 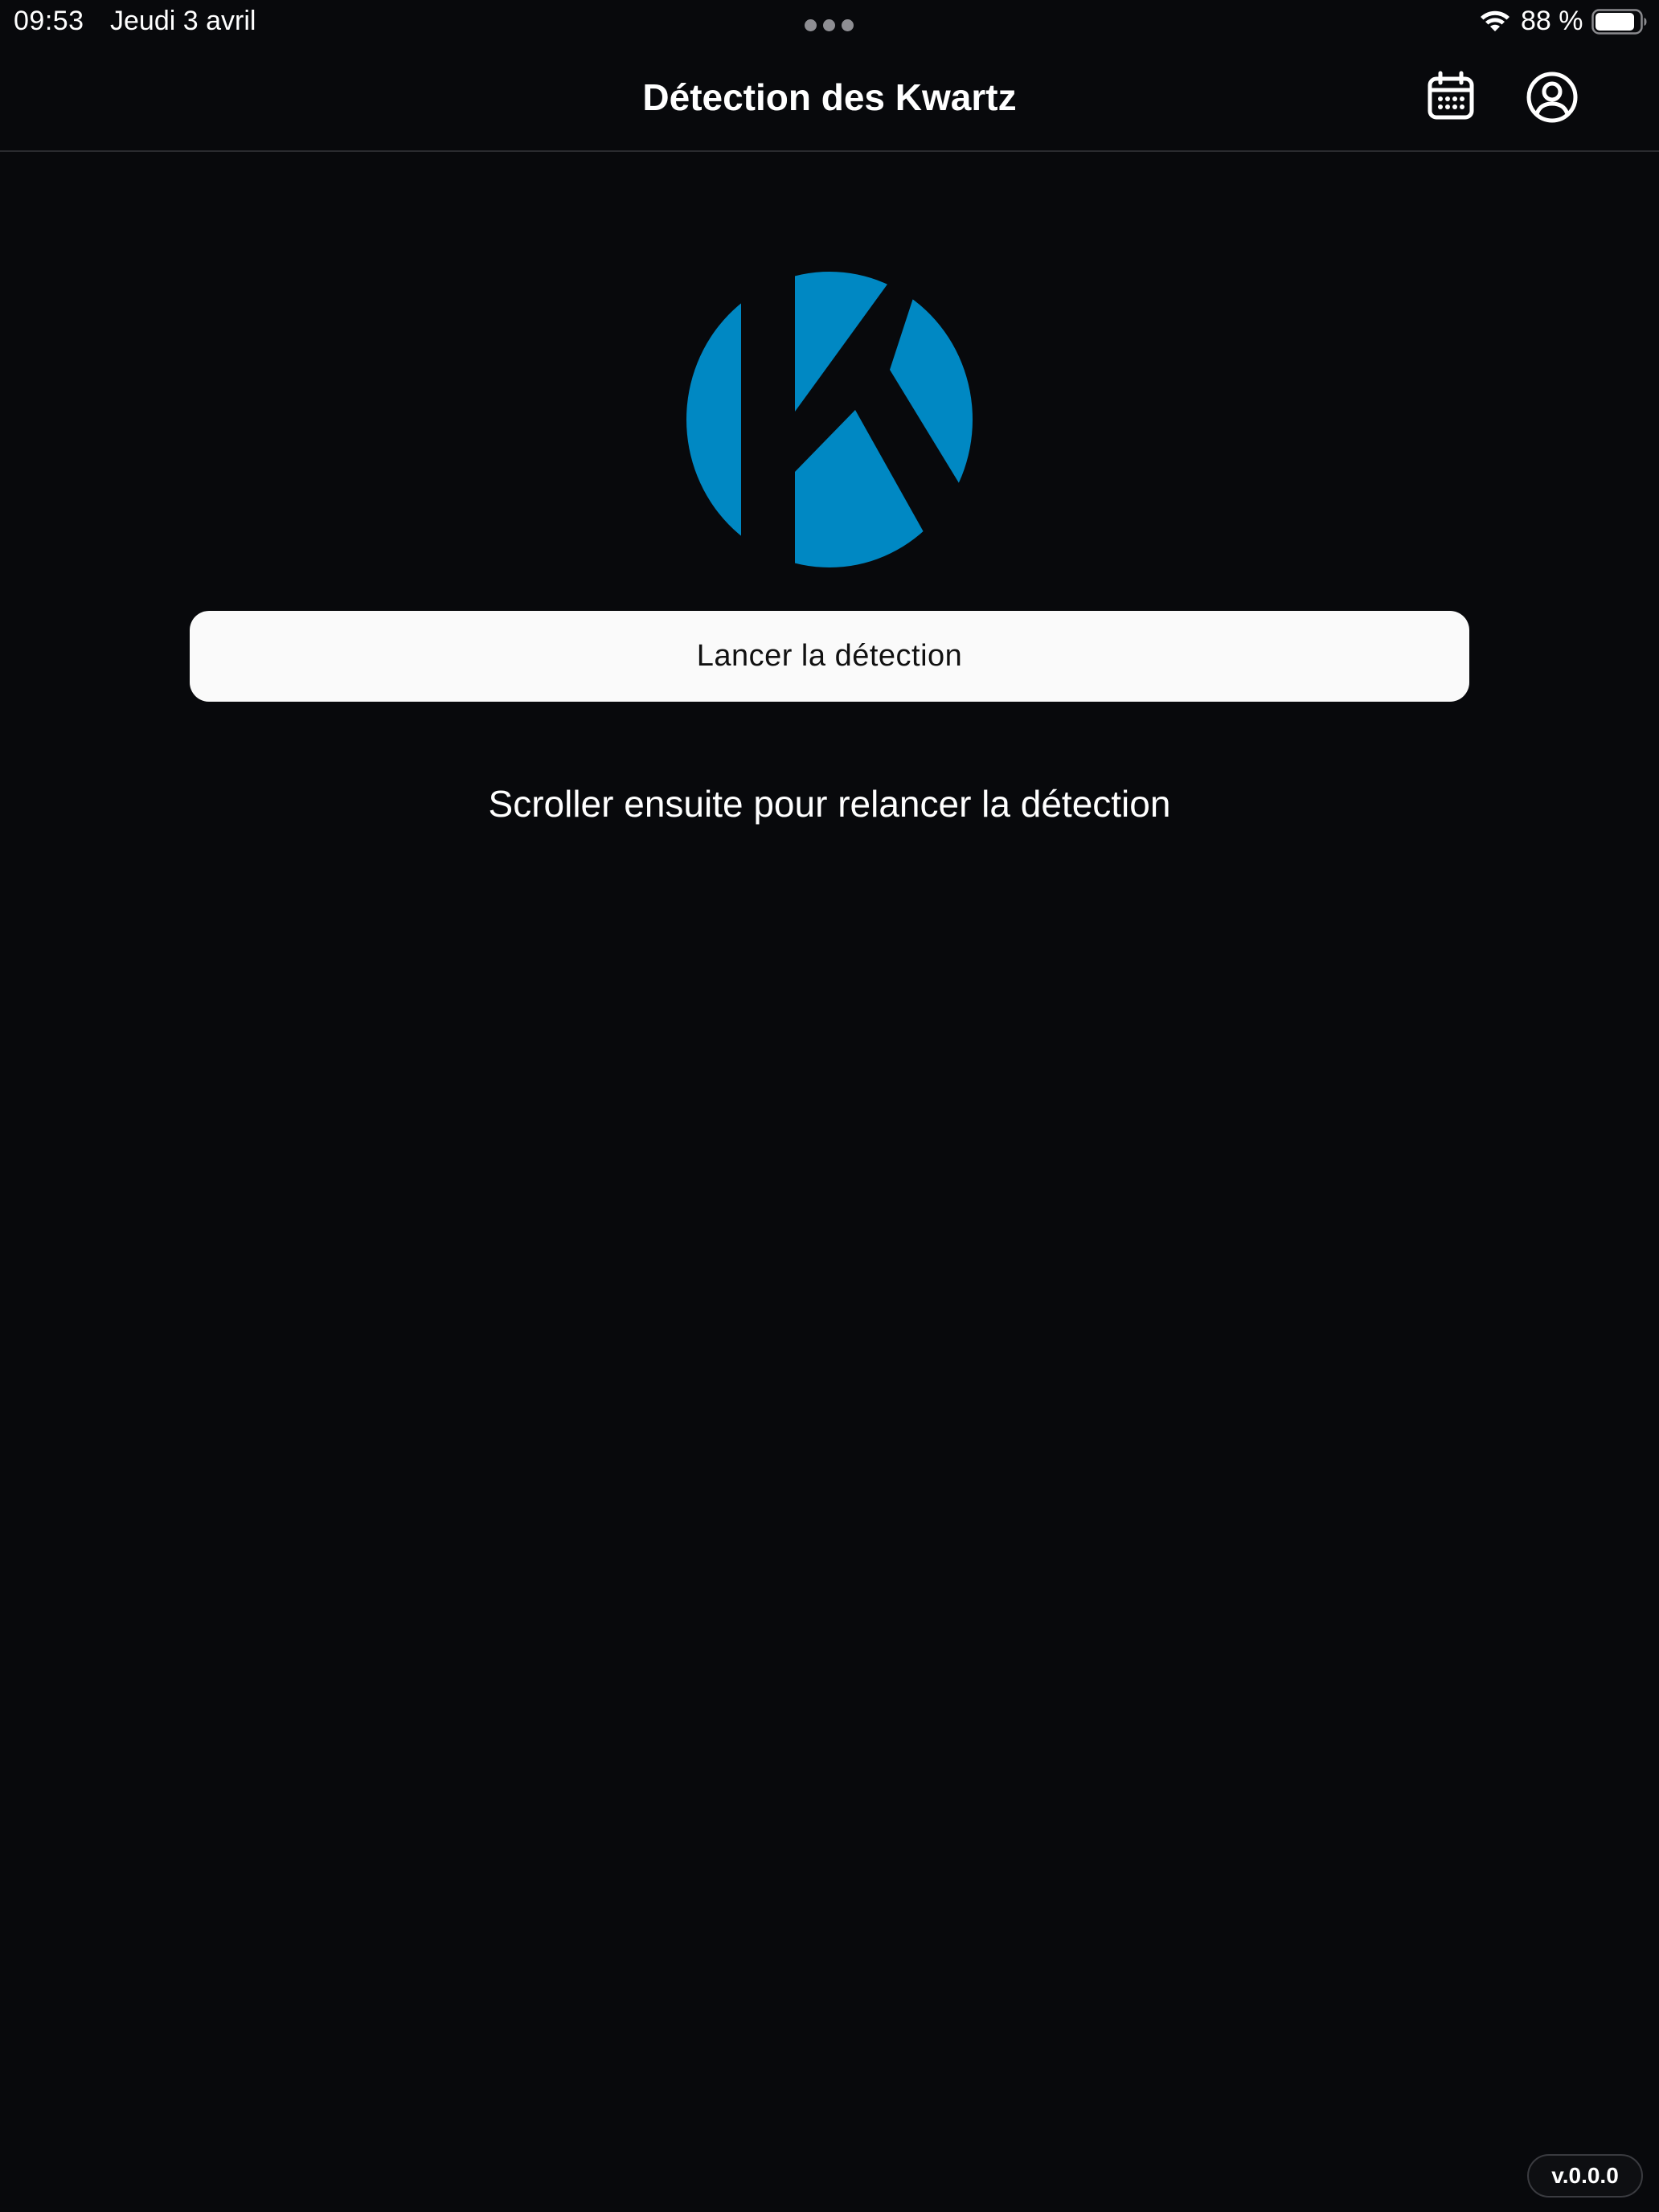 I want to click on start-detection-button: Lancer la détection, so click(x=829, y=656).